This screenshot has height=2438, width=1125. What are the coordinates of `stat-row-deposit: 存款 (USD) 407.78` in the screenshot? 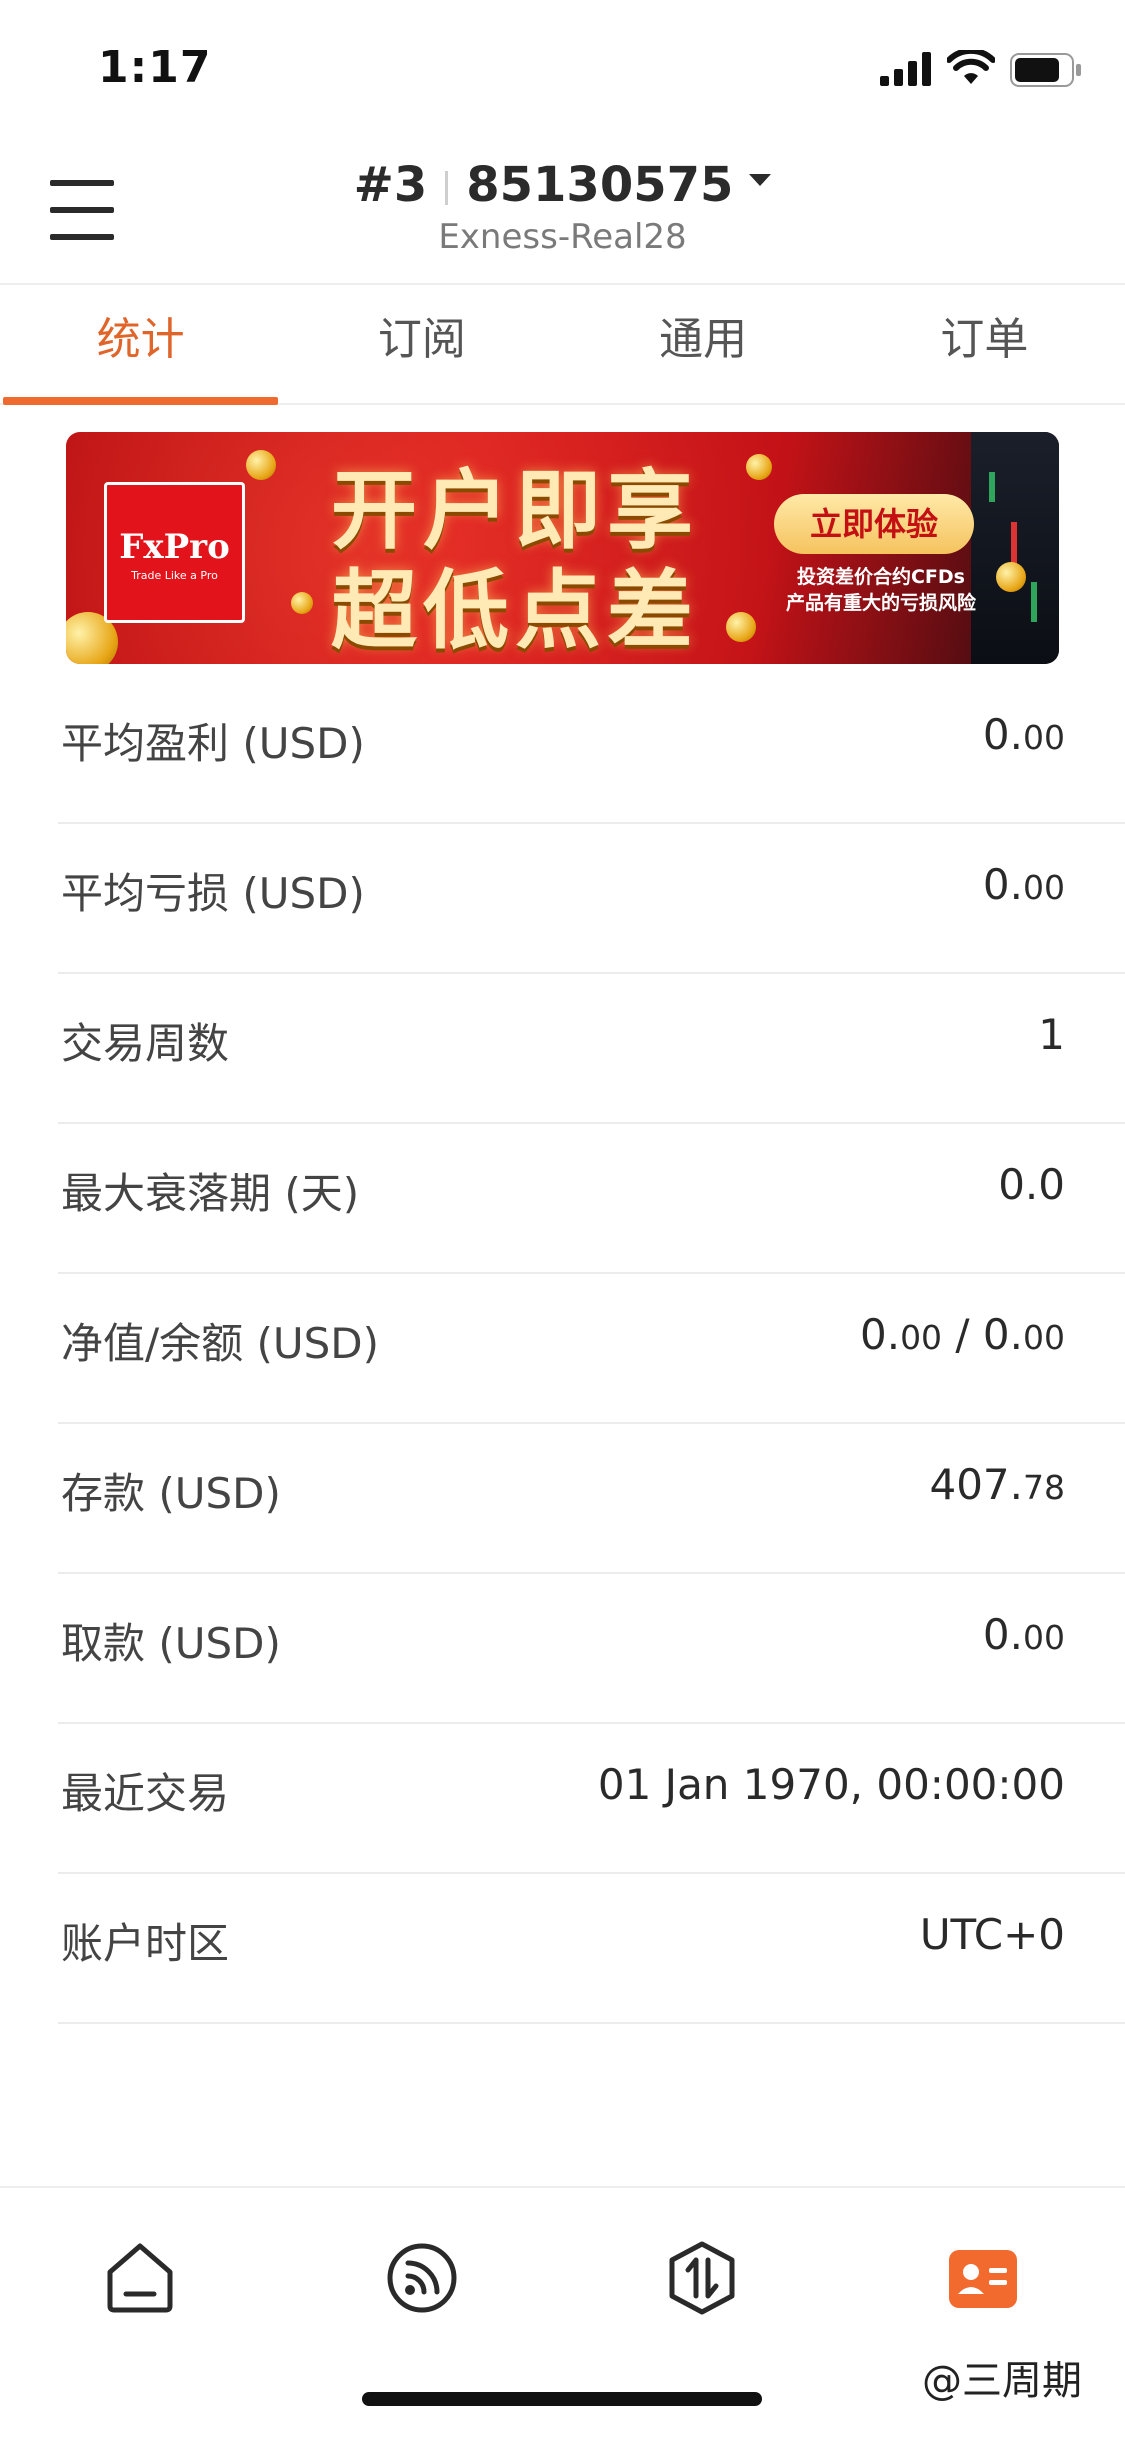 It's located at (591, 1498).